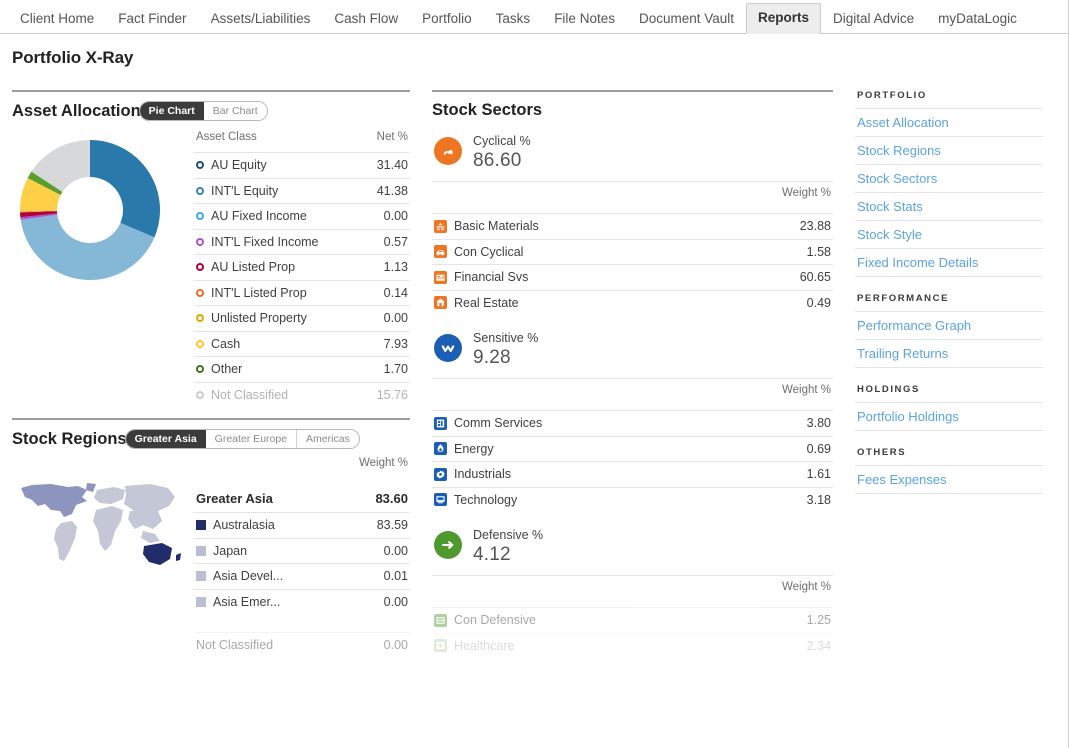 This screenshot has height=748, width=1069. Describe the element at coordinates (259, 216) in the screenshot. I see `asset-class-label: AU Fixed Income` at that location.